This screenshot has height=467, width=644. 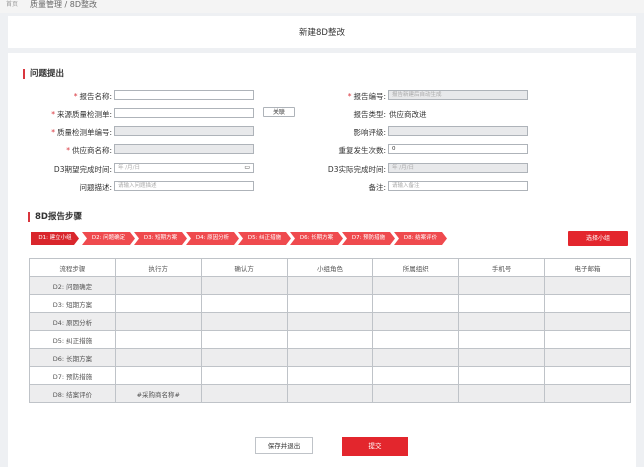 I want to click on table-row: D3: 短期方案, so click(x=330, y=303).